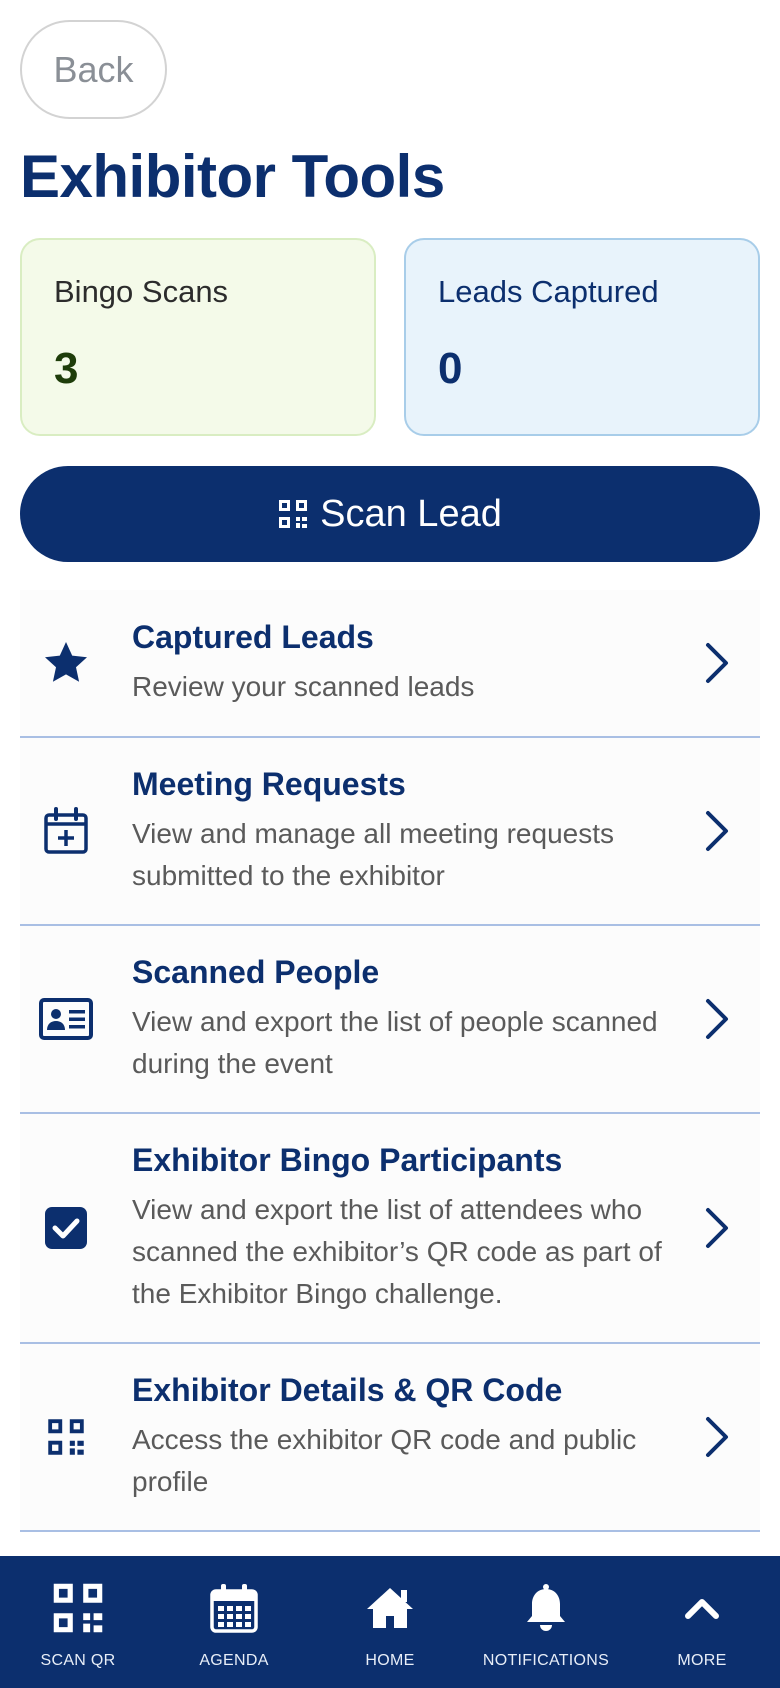 The height and width of the screenshot is (1688, 780). I want to click on leads-captured-value: 0, so click(450, 368).